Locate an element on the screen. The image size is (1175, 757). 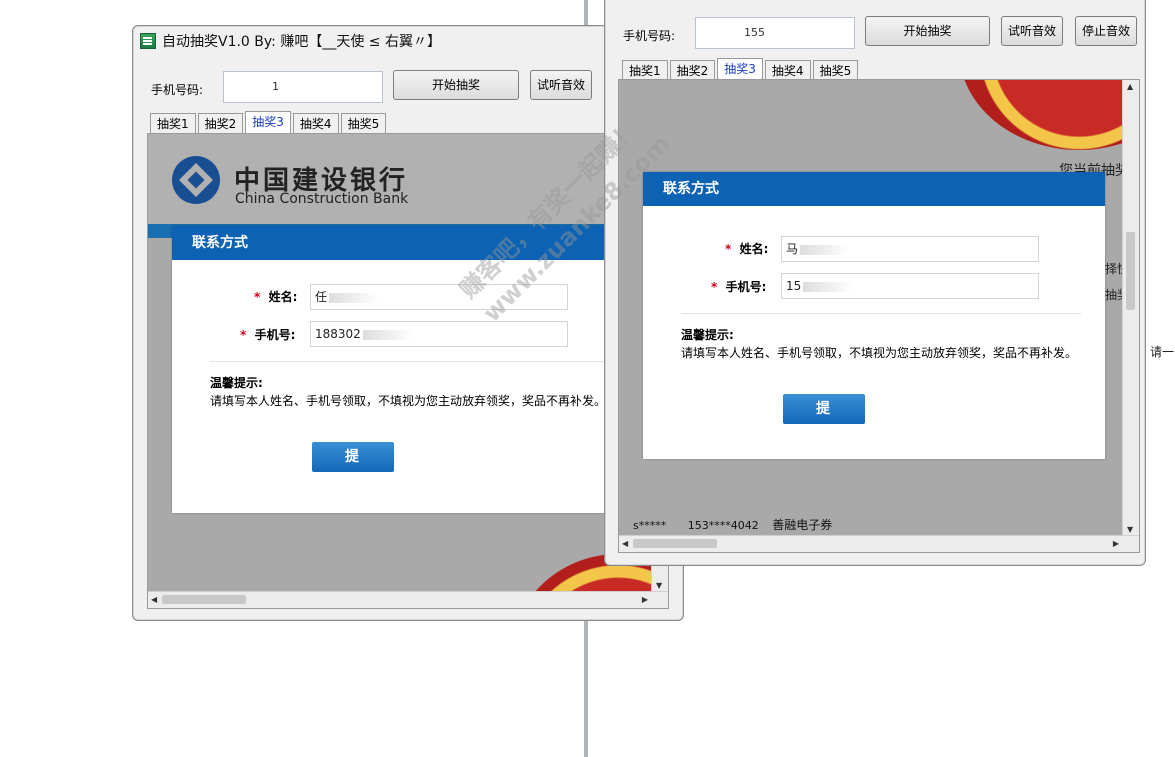
lottery-wheel is located at coordinates (1049, 115).